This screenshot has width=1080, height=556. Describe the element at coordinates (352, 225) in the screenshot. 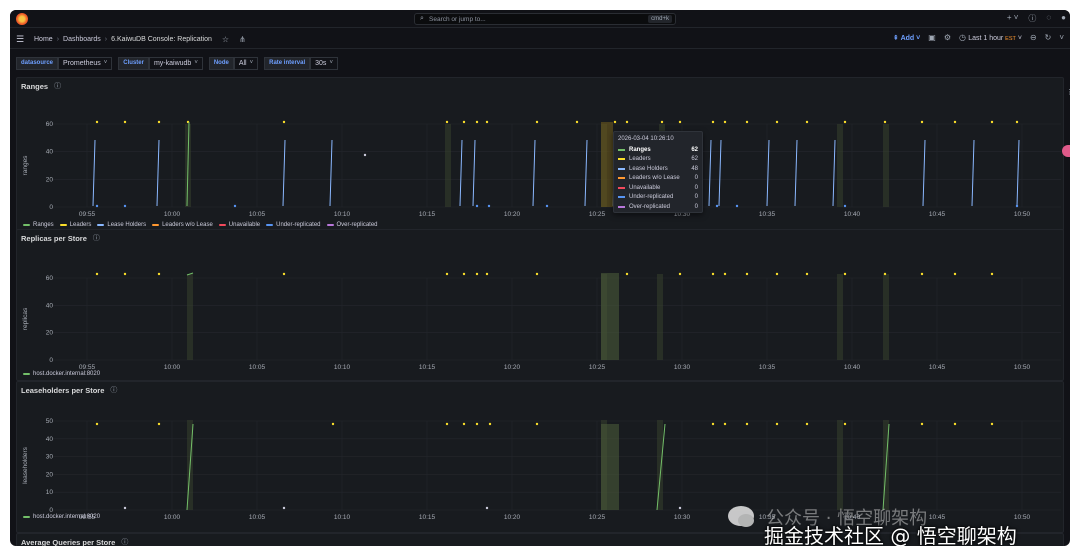

I see `legend-item: Over-replicated` at that location.